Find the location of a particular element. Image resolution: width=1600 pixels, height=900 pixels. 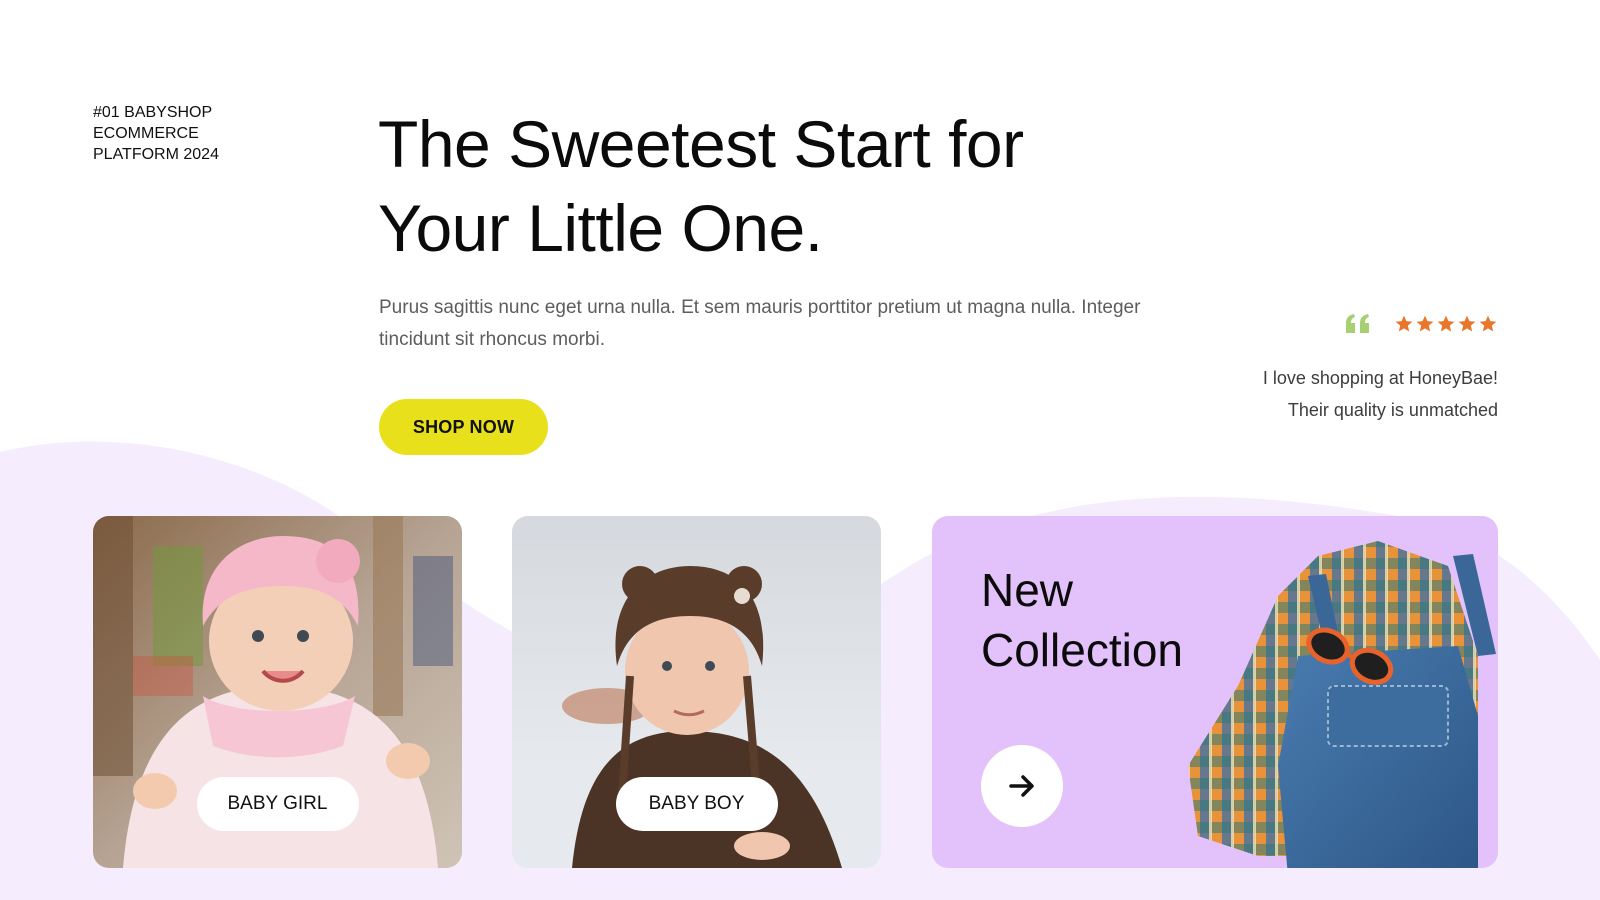

arrow-right-icon is located at coordinates (1021, 786).